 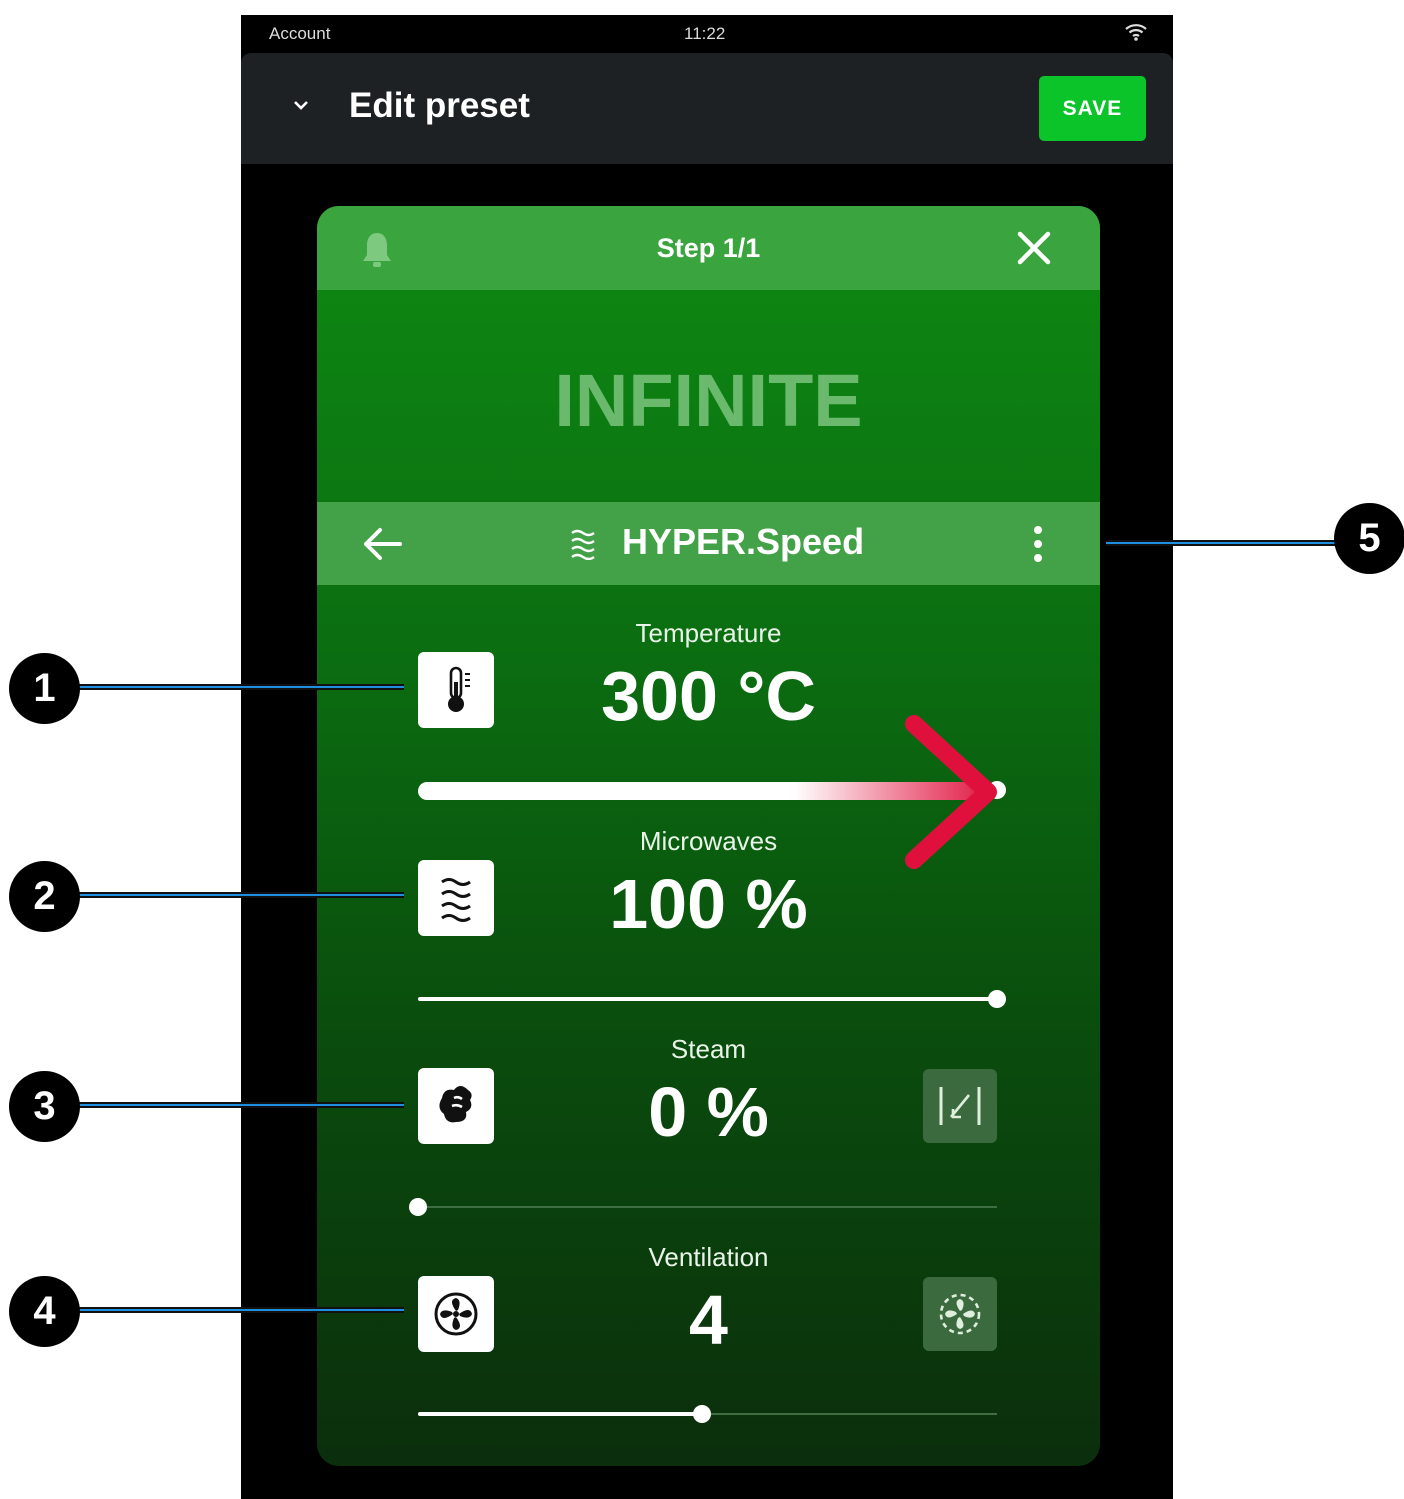 I want to click on steam-injection-icon, so click(x=960, y=1106).